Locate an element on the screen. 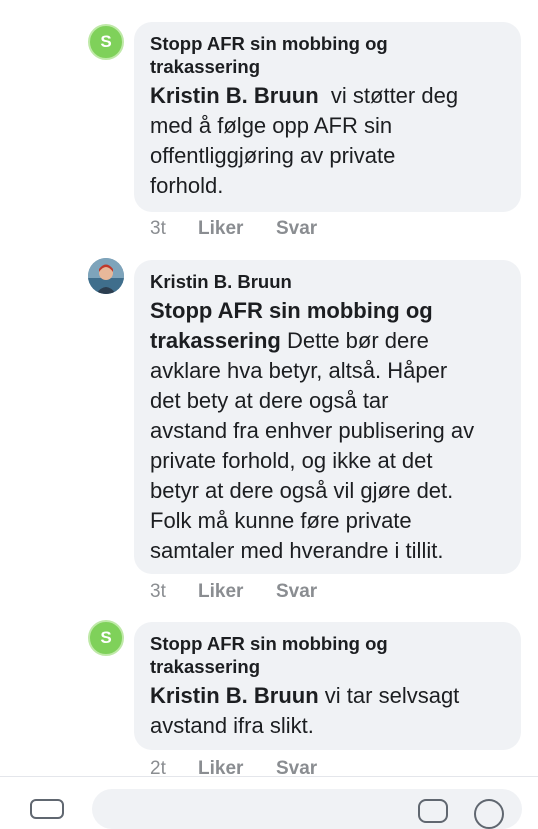 The width and height of the screenshot is (538, 829). comment-composer is located at coordinates (269, 802).